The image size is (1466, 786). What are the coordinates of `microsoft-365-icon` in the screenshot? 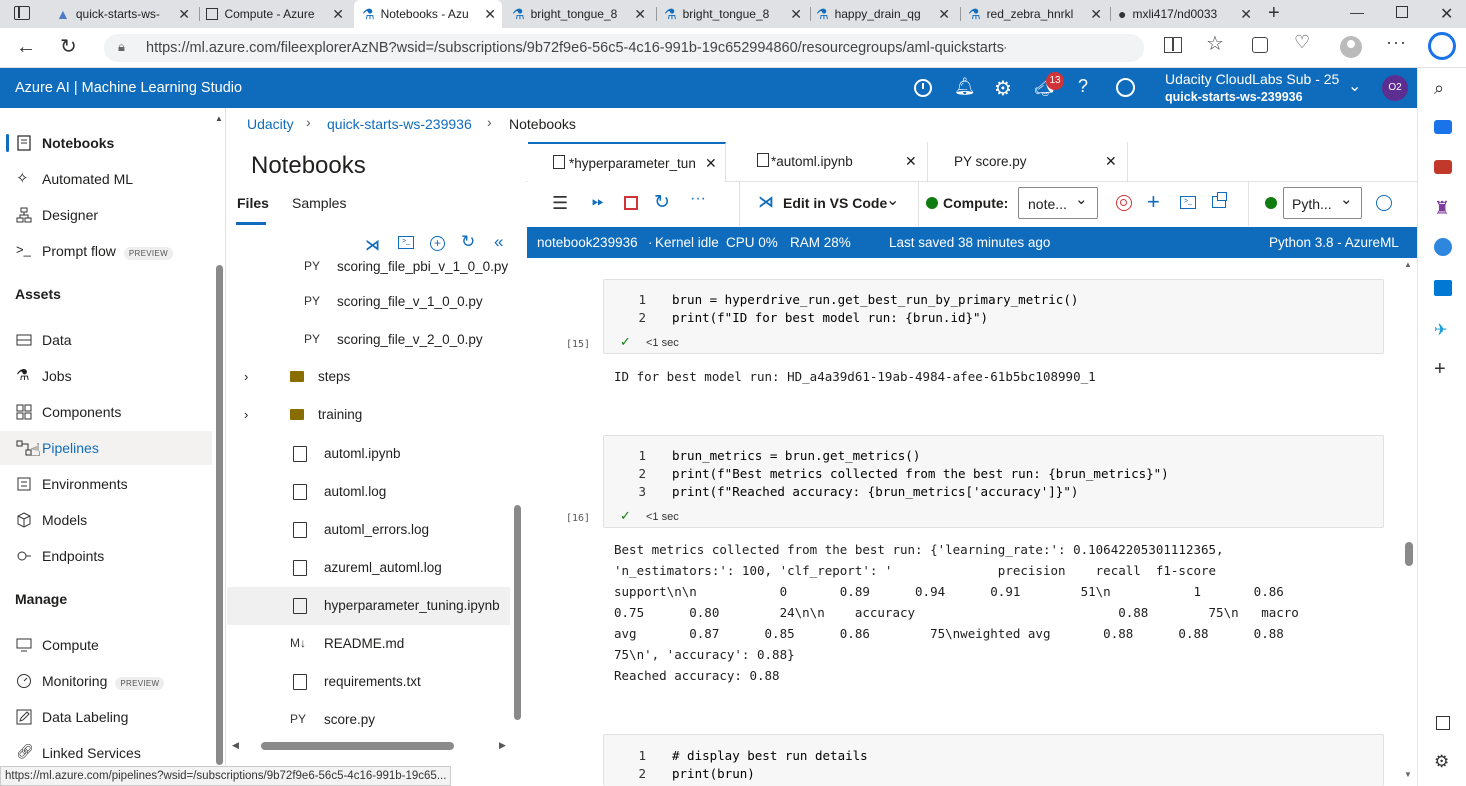 It's located at (1443, 247).